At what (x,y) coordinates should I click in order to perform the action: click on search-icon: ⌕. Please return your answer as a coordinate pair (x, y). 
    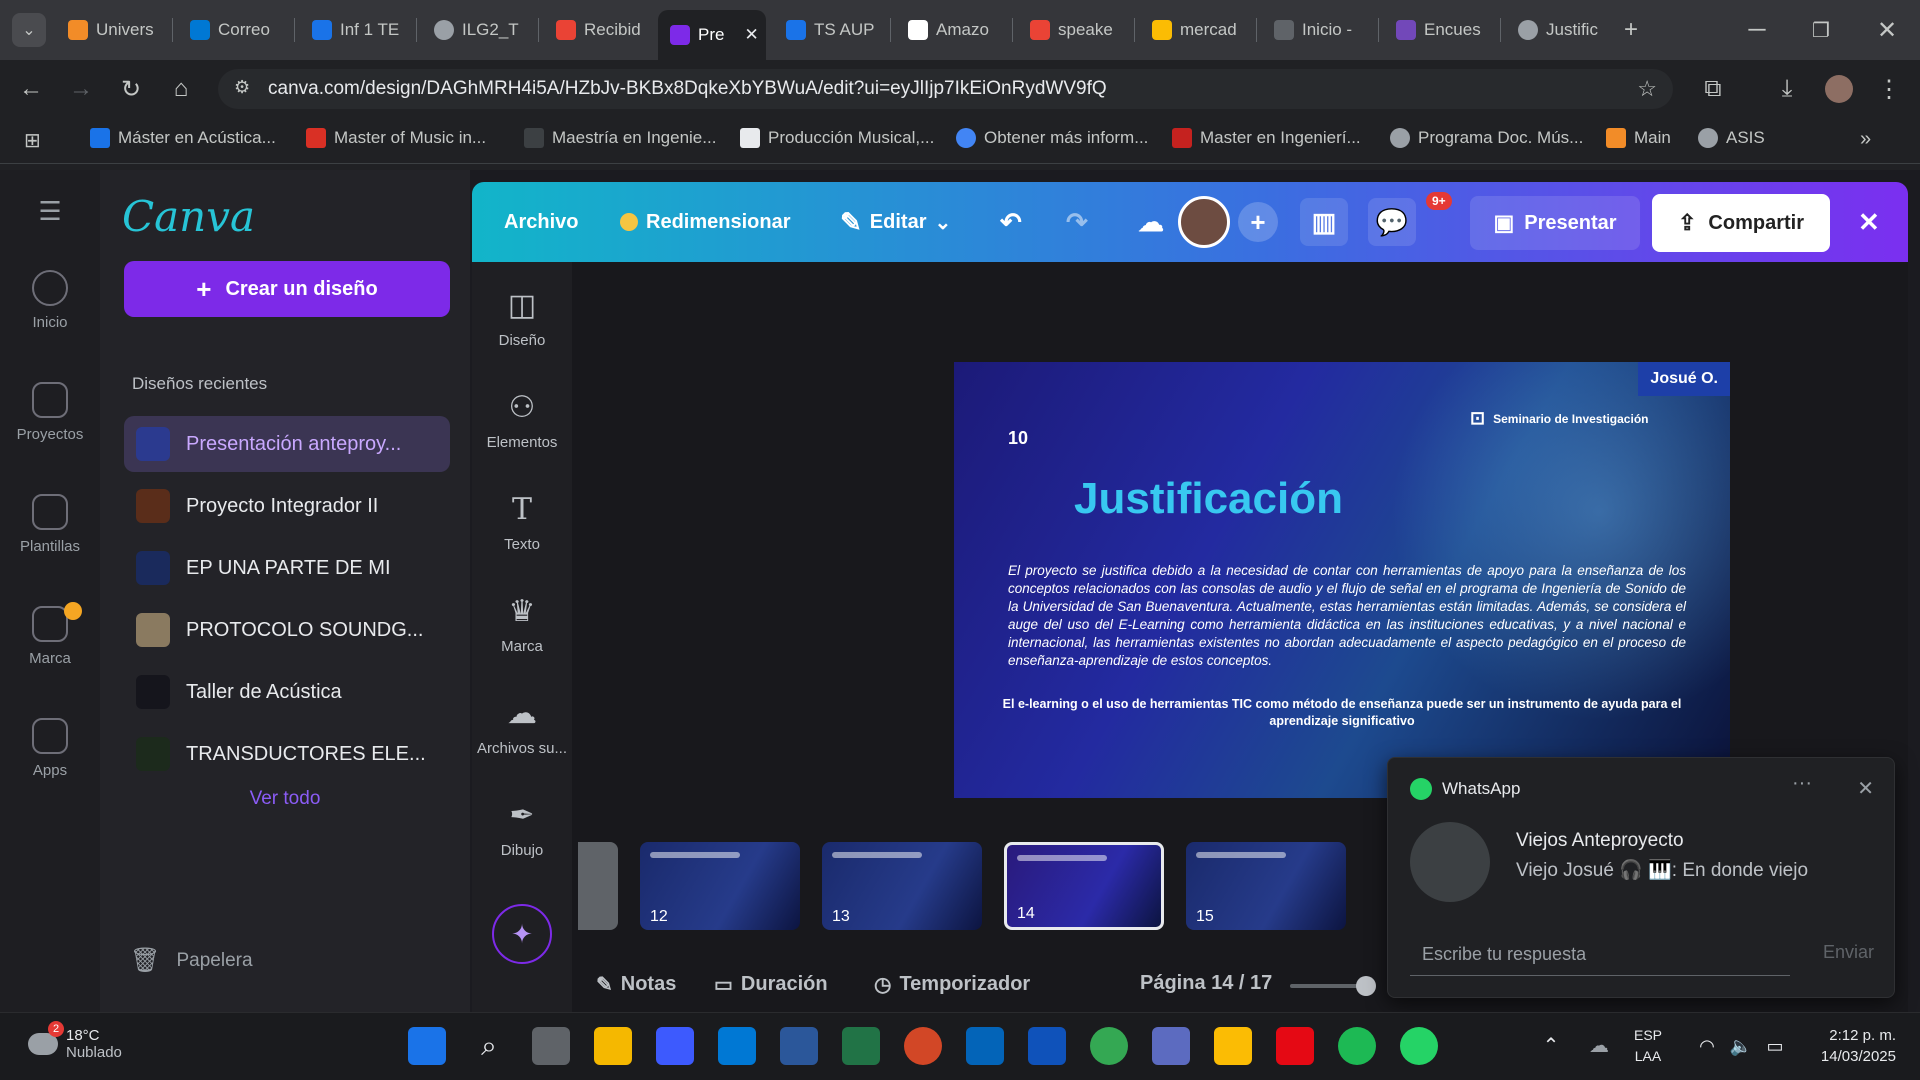
    Looking at the image, I should click on (489, 1046).